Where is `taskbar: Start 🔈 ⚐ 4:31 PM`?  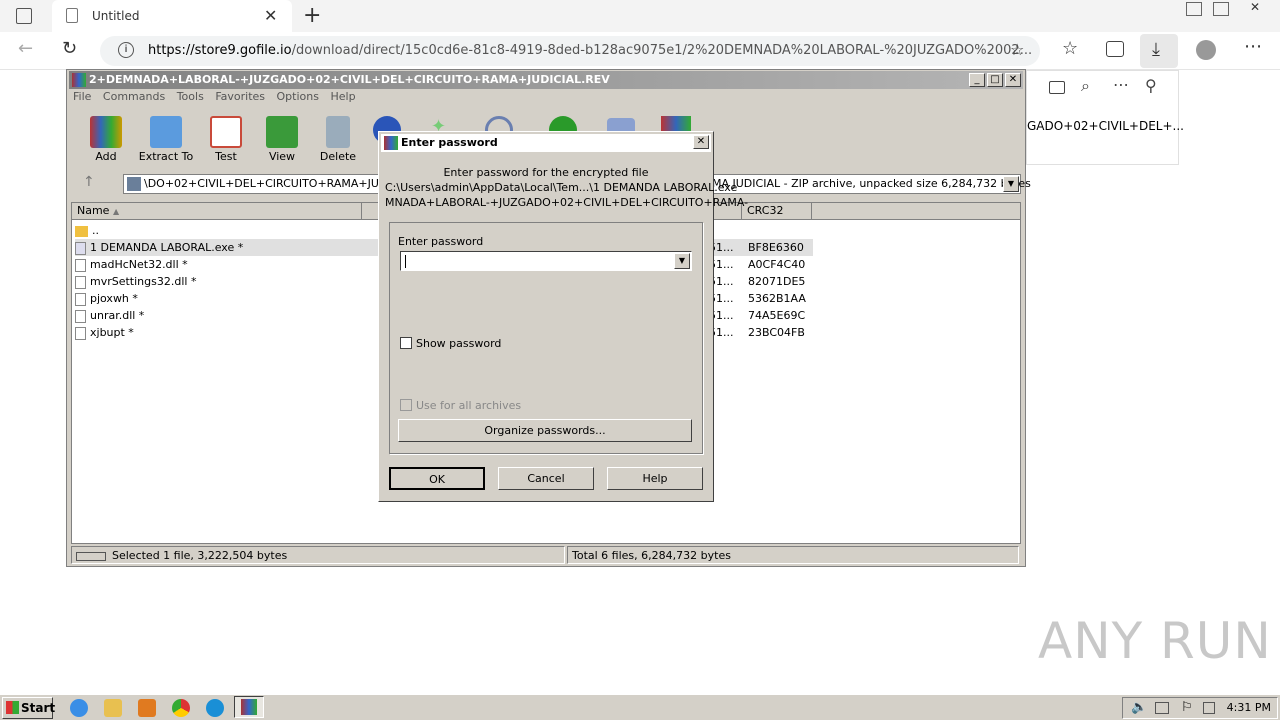
taskbar: Start 🔈 ⚐ 4:31 PM is located at coordinates (640, 707).